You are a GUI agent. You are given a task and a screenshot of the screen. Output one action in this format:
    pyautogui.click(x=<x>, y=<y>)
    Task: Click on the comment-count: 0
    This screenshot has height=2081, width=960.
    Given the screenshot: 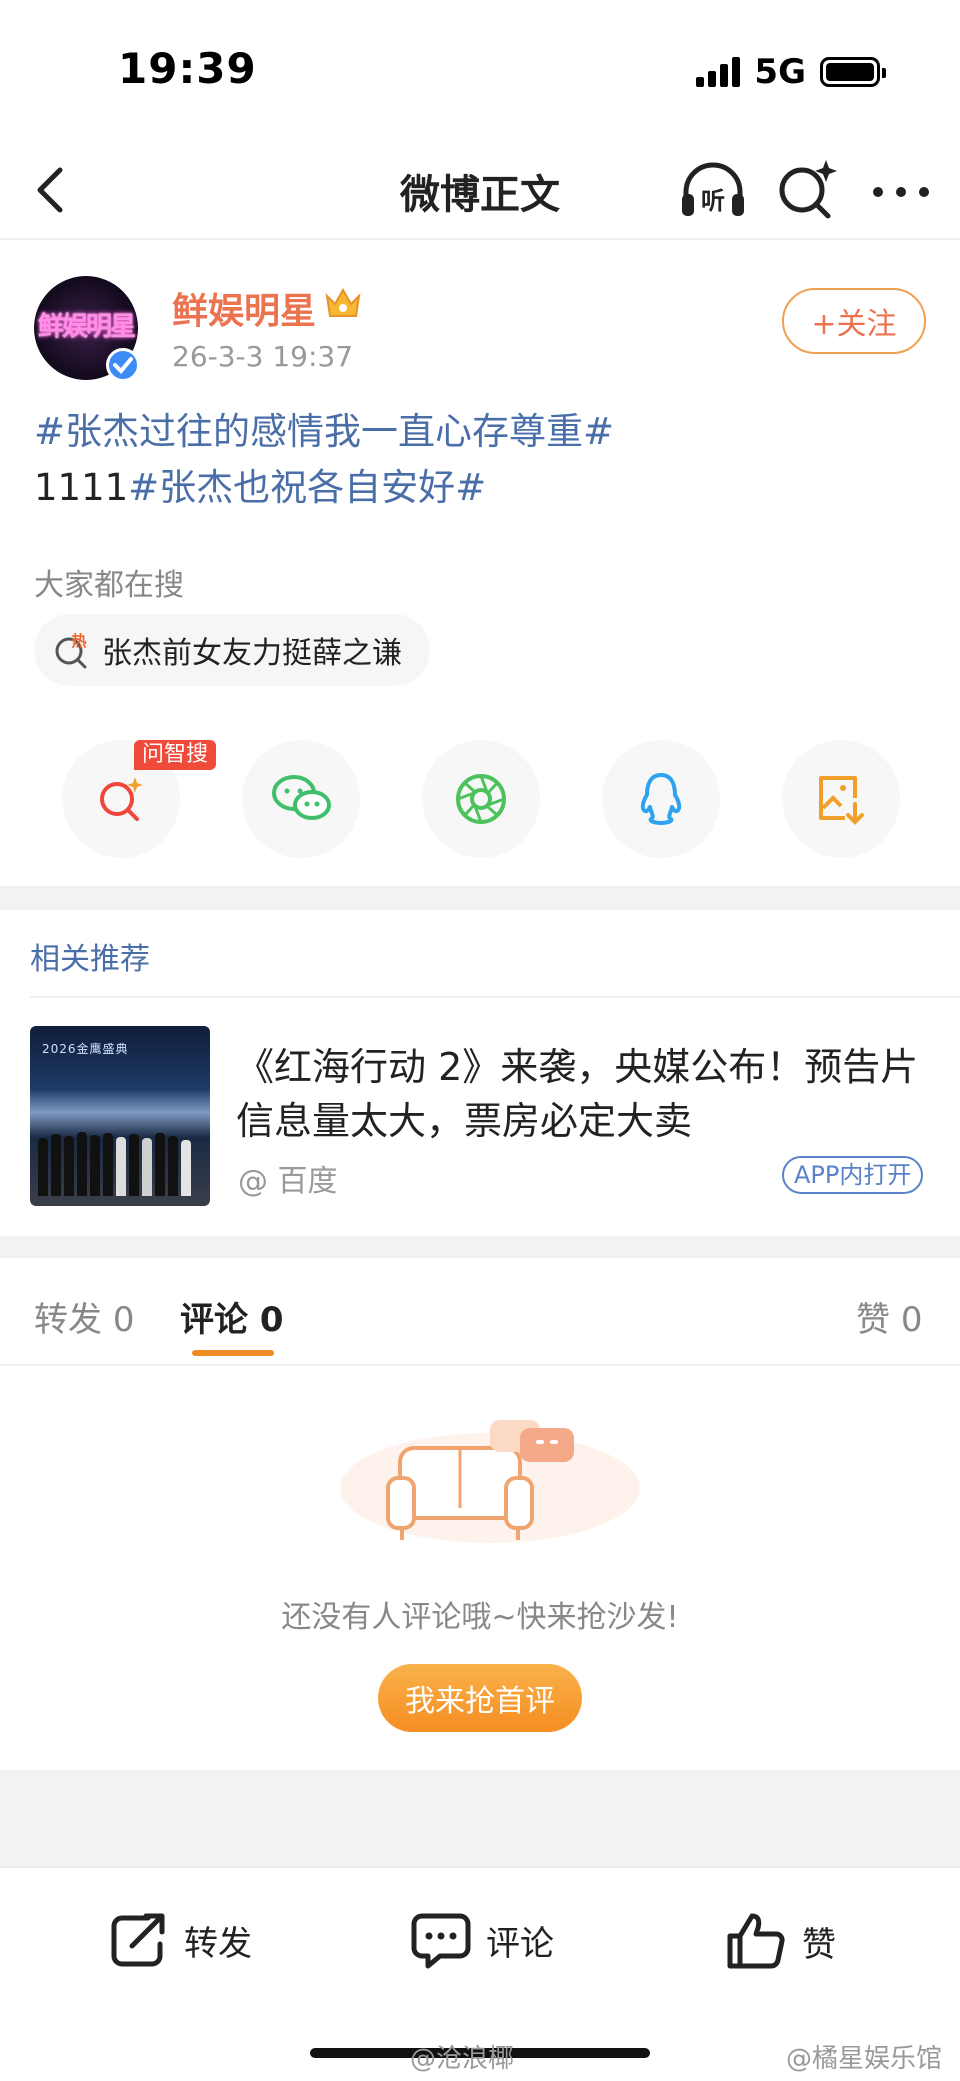 What is the action you would take?
    pyautogui.click(x=271, y=1320)
    